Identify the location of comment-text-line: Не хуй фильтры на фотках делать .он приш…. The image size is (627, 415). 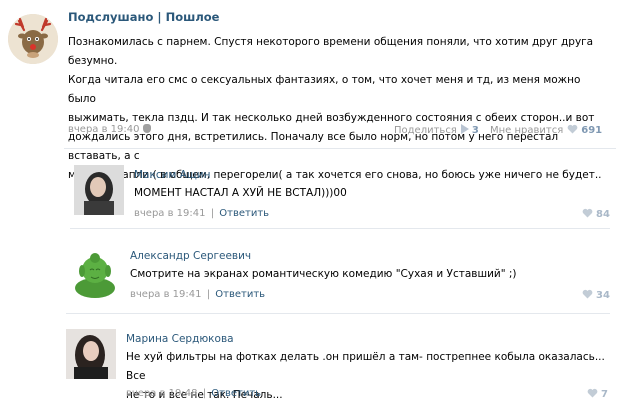
(365, 366).